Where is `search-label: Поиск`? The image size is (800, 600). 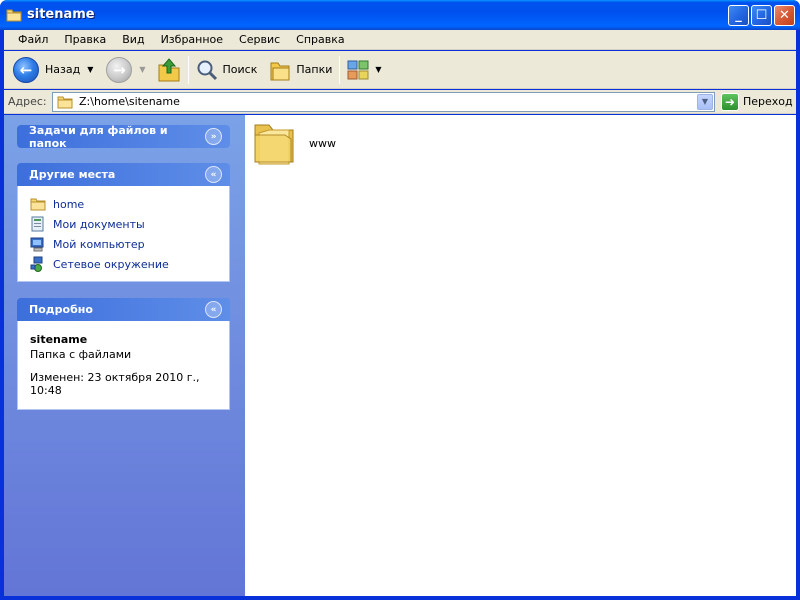 search-label: Поиск is located at coordinates (240, 69).